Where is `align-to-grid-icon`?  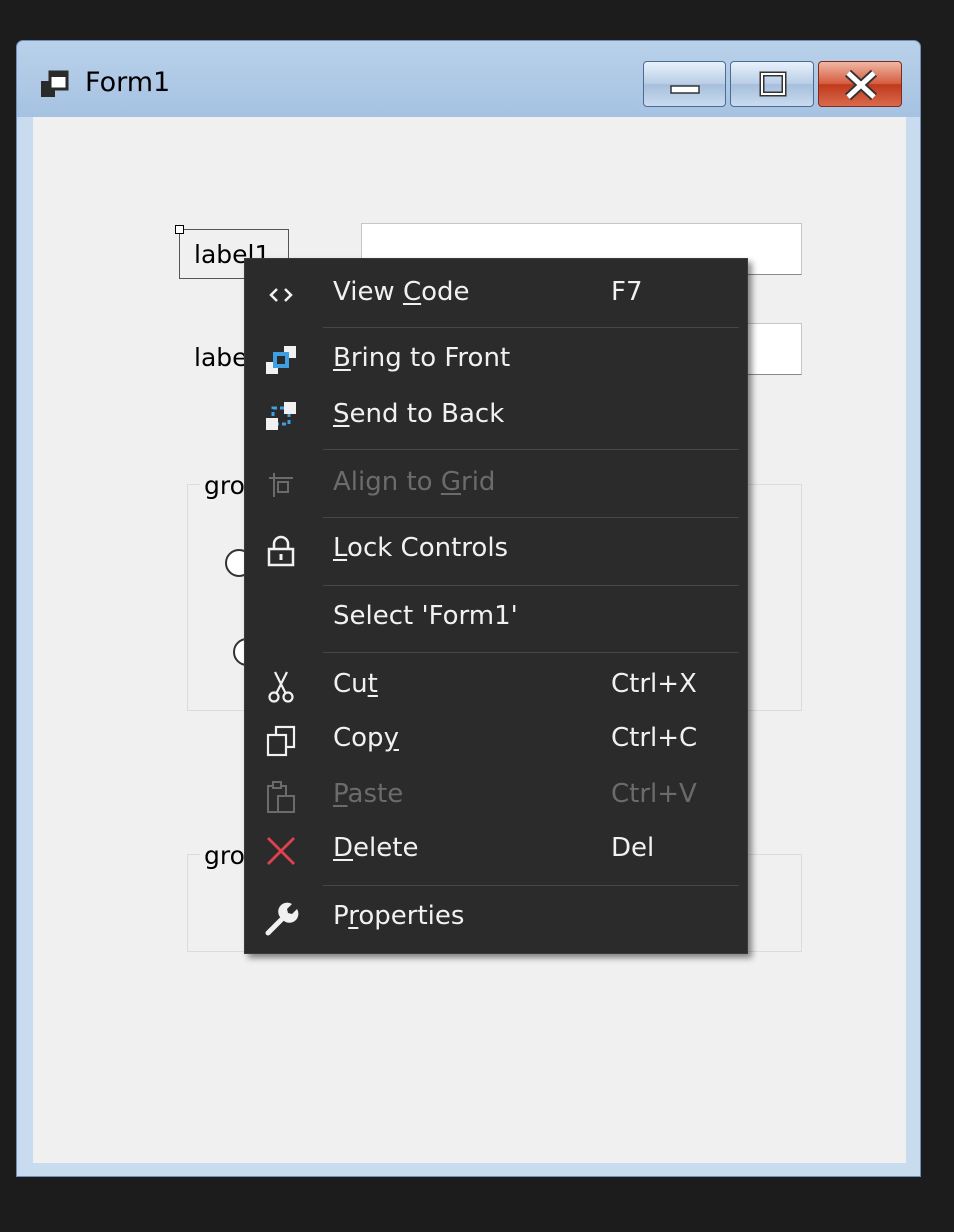 align-to-grid-icon is located at coordinates (281, 485).